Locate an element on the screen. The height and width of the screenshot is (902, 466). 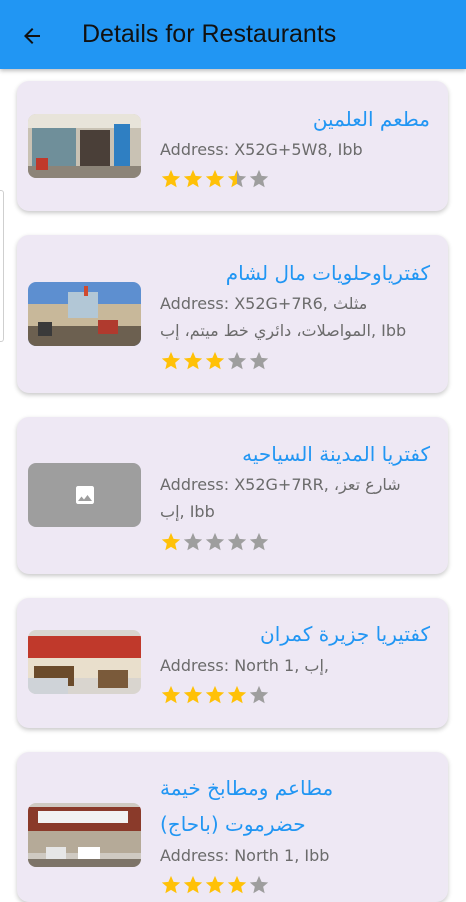
restaurant-name: مطاعم ومطابخ خيمة حضرموت (باحاج) is located at coordinates (260, 806).